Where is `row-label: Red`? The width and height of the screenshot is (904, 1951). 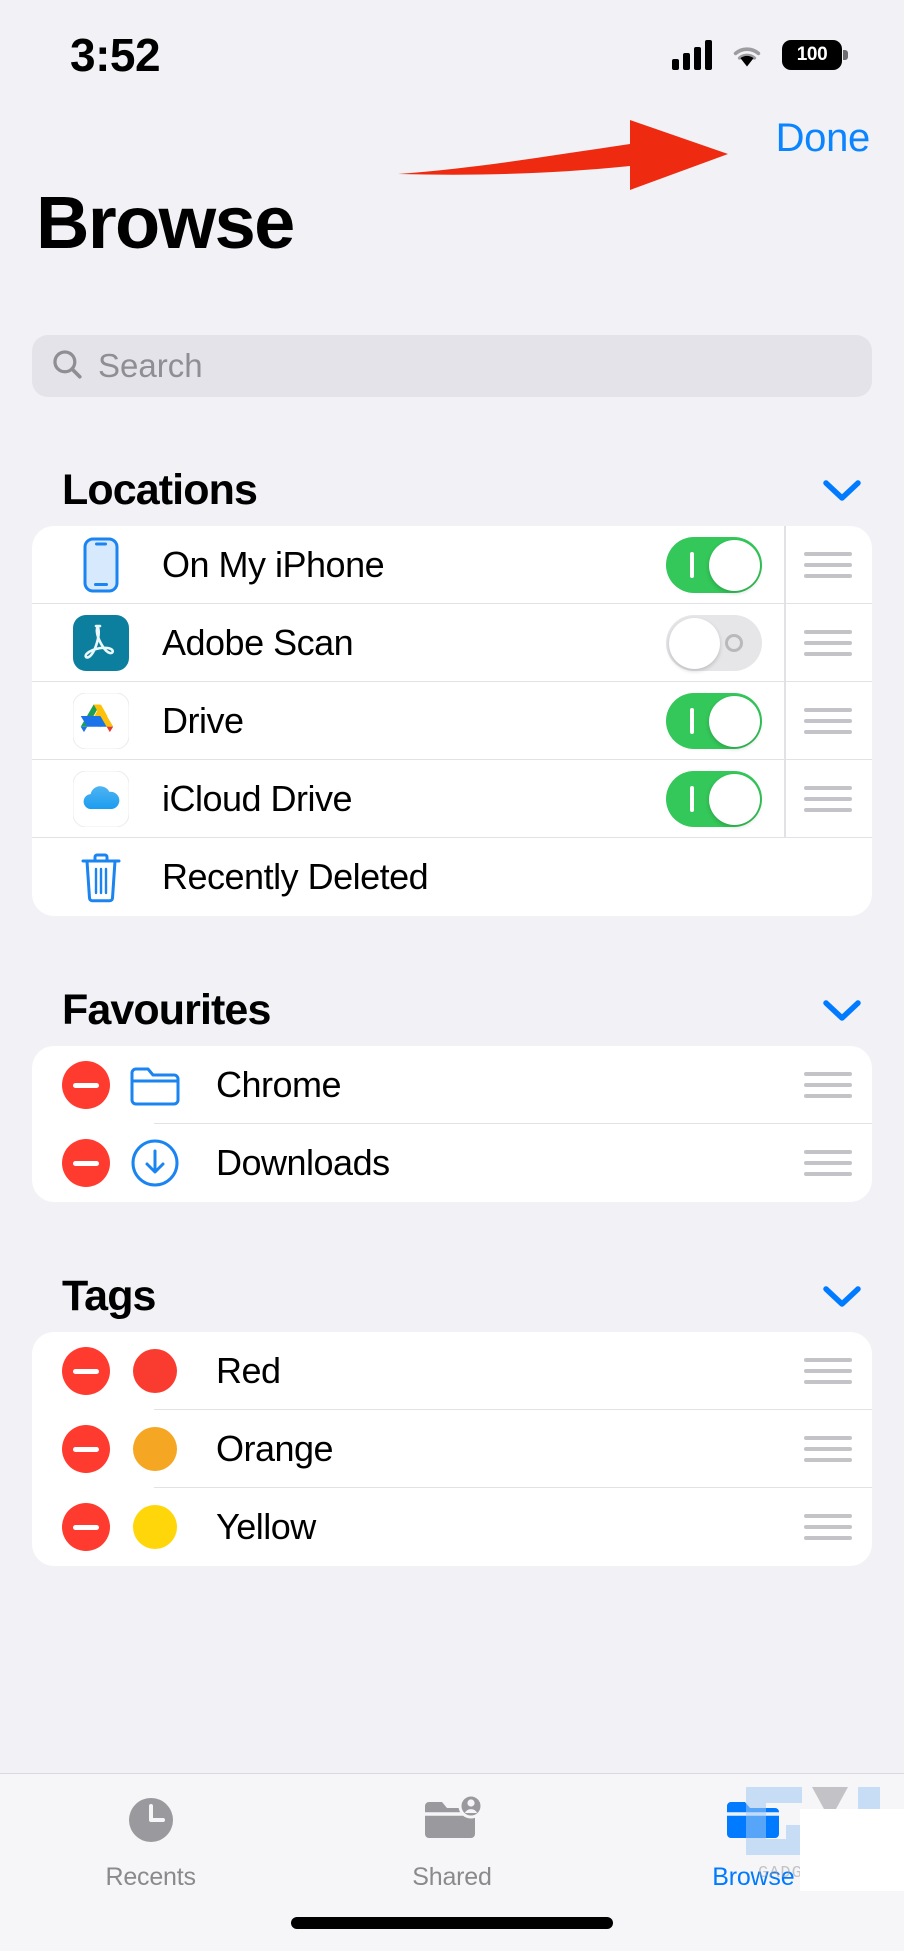
row-label: Red is located at coordinates (248, 1370).